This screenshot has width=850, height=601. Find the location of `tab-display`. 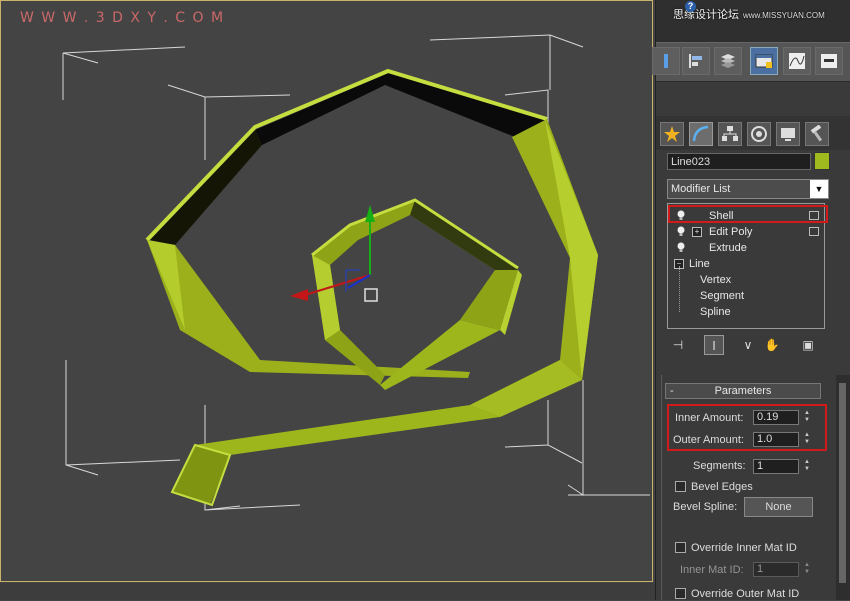

tab-display is located at coordinates (788, 134).